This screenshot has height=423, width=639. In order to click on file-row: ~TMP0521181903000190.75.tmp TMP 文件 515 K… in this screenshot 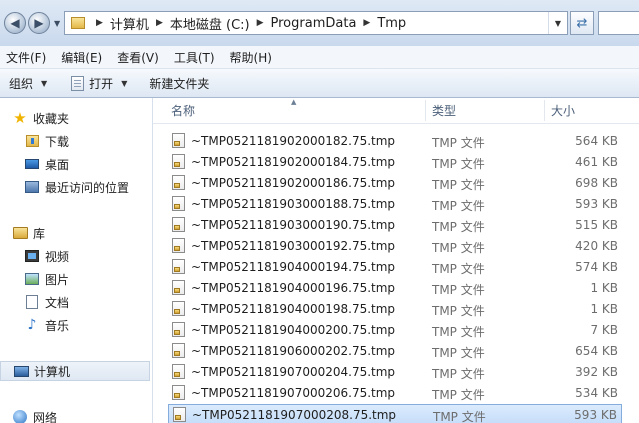, I will do `click(395, 225)`.